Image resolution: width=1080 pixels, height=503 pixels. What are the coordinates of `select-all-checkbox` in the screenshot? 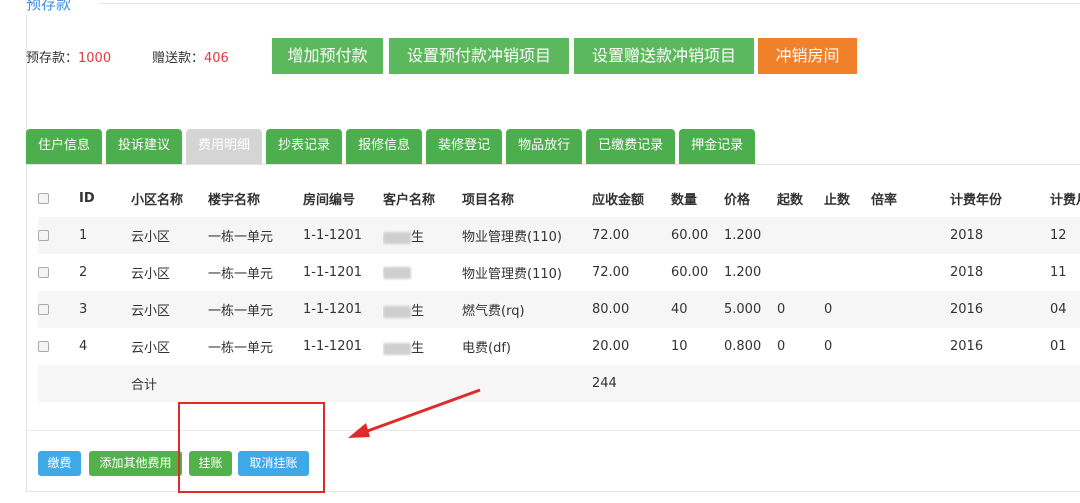 It's located at (43, 198).